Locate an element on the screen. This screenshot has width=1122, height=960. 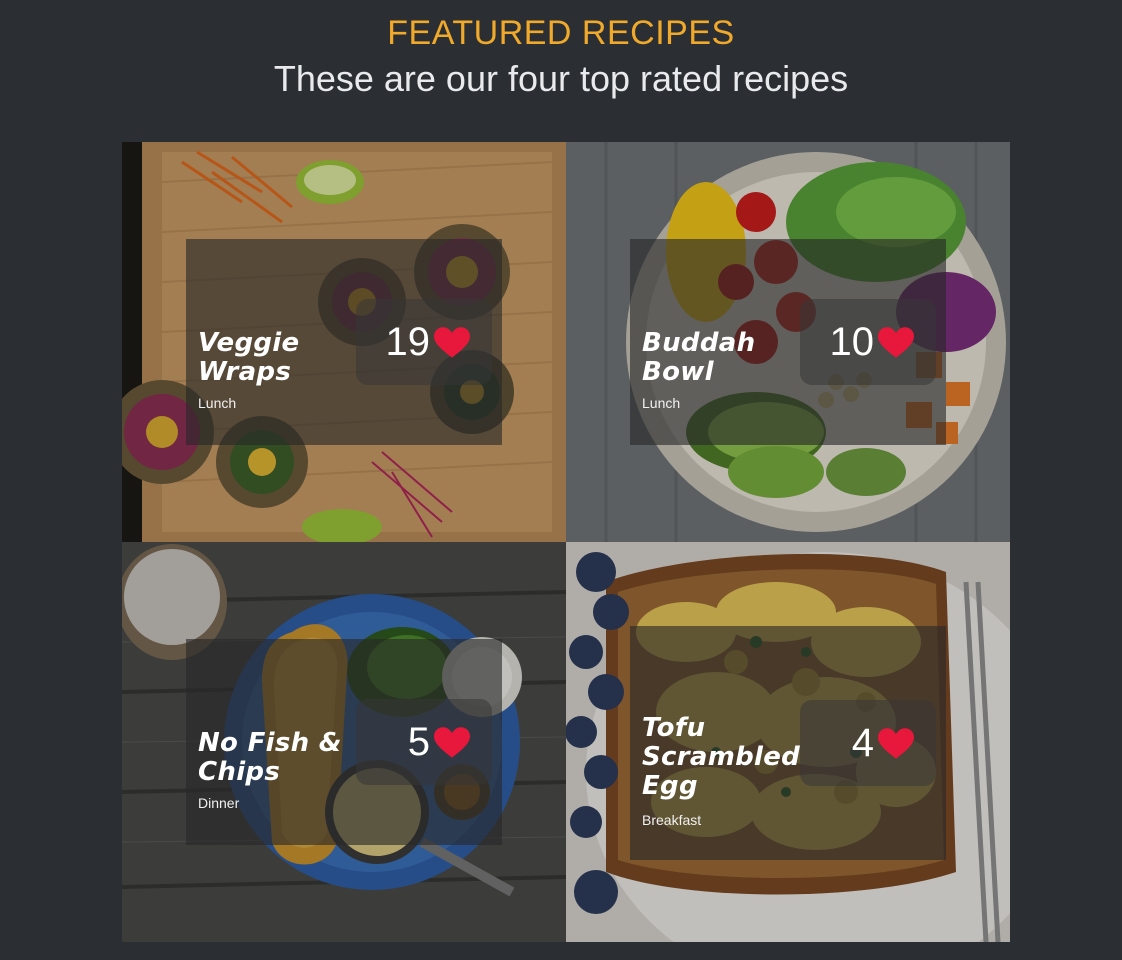
recipe-category: Breakfast is located at coordinates (672, 820).